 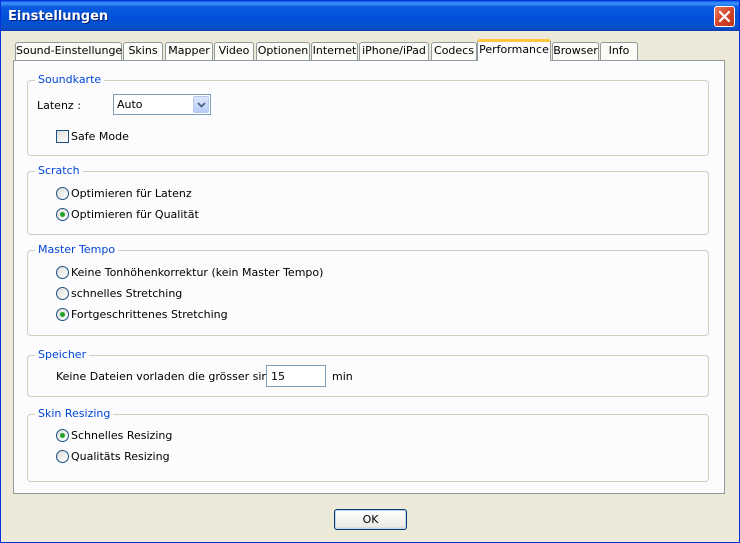 I want to click on group-title-master-tempo: Master Tempo, so click(x=77, y=249).